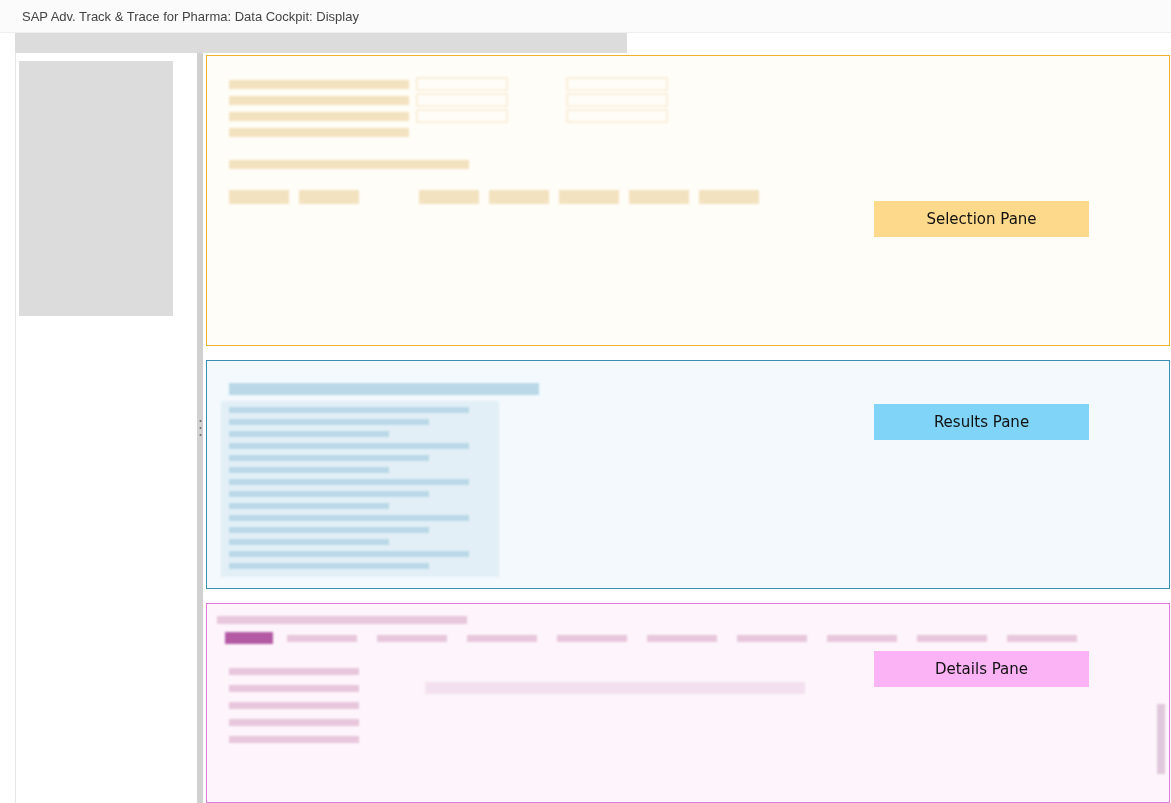  Describe the element at coordinates (981, 219) in the screenshot. I see `pane-label: Selection Pane` at that location.